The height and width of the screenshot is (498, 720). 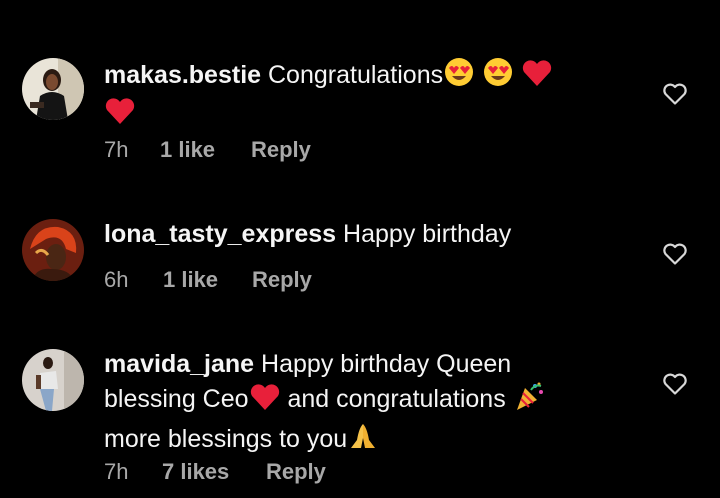 I want to click on comment-meta: 7h 7 likes Reply, so click(x=215, y=472).